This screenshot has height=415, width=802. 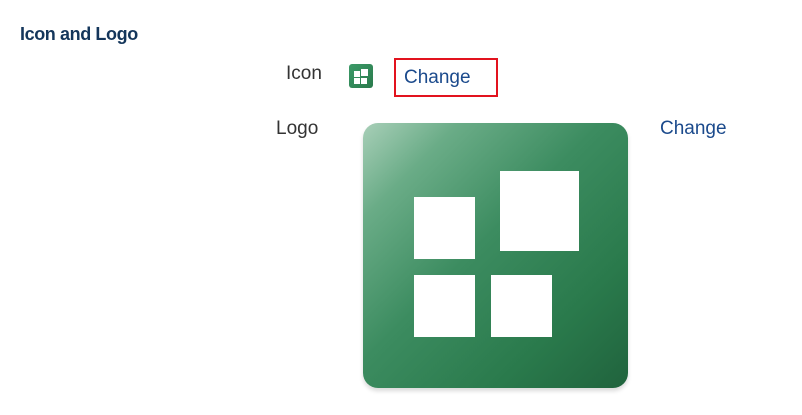 I want to click on section-title: Icon and Logo, so click(x=79, y=34).